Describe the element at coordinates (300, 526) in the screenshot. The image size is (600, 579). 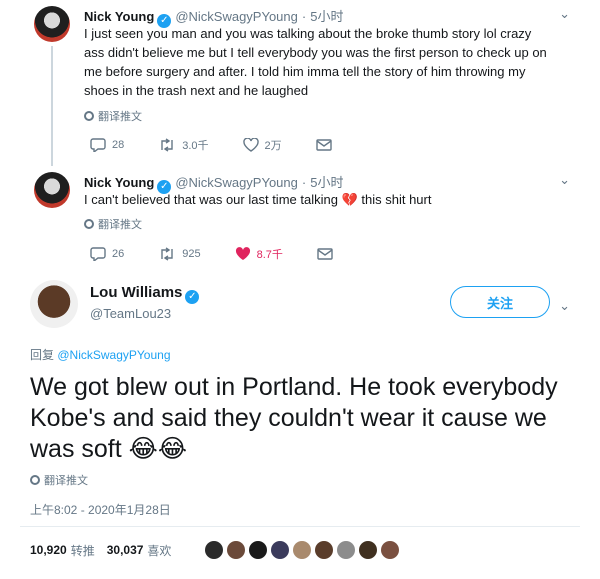
I see `divider` at that location.